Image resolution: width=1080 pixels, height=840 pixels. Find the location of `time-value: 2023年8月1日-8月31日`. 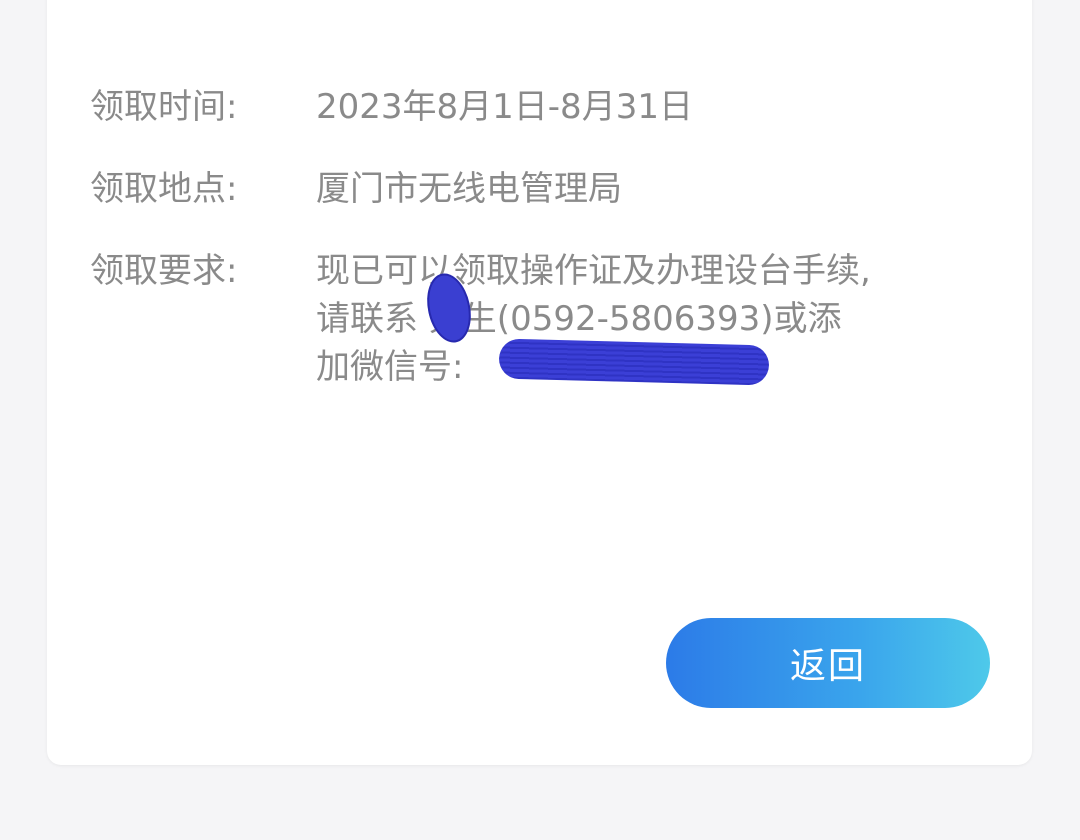

time-value: 2023年8月1日-8月31日 is located at coordinates (504, 107).